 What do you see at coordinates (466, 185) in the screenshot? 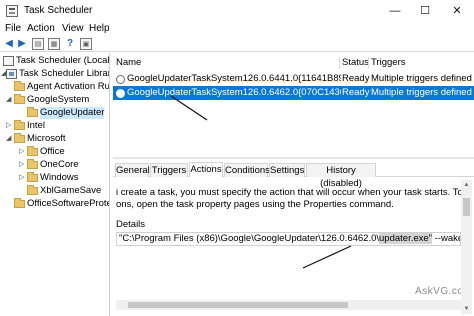
I see `scroll-up-arrow-icon: ▲` at bounding box center [466, 185].